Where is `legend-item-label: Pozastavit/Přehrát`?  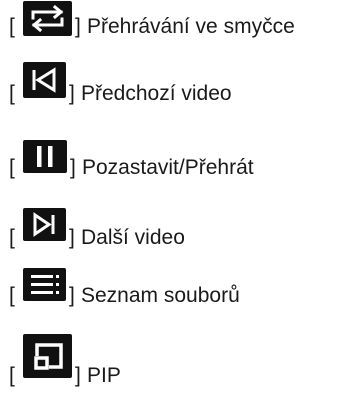 legend-item-label: Pozastavit/Přehrát is located at coordinates (168, 167).